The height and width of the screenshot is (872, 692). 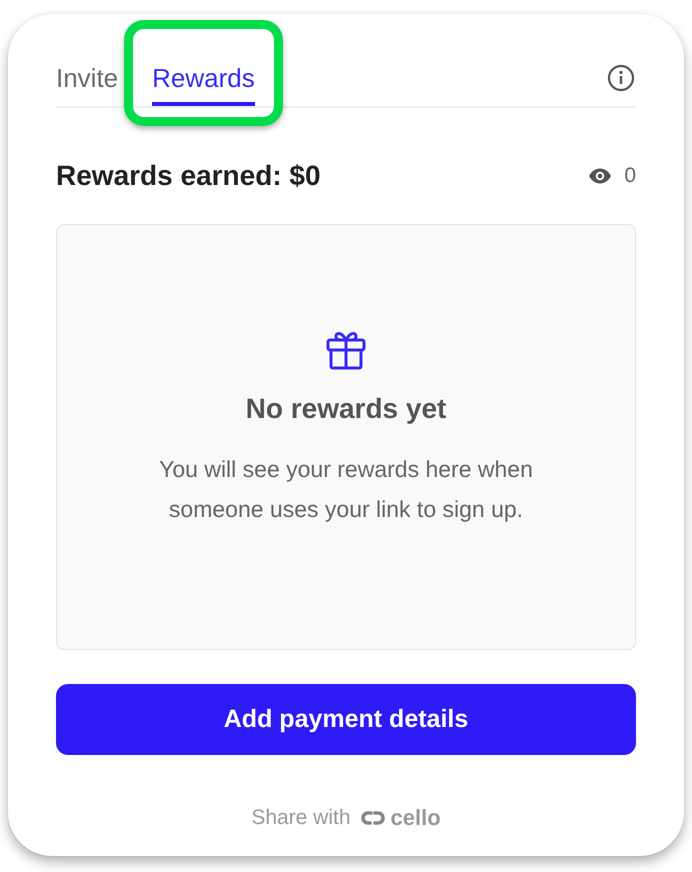 What do you see at coordinates (188, 176) in the screenshot?
I see `rewards-earned-heading: Rewards earned: $0` at bounding box center [188, 176].